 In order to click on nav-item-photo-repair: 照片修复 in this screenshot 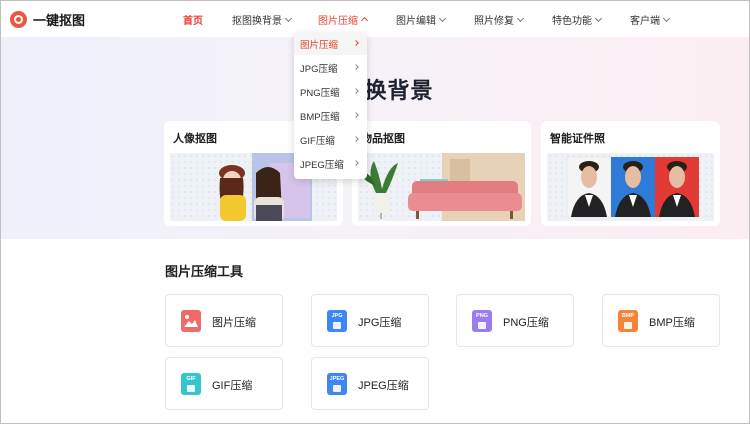, I will do `click(499, 19)`.